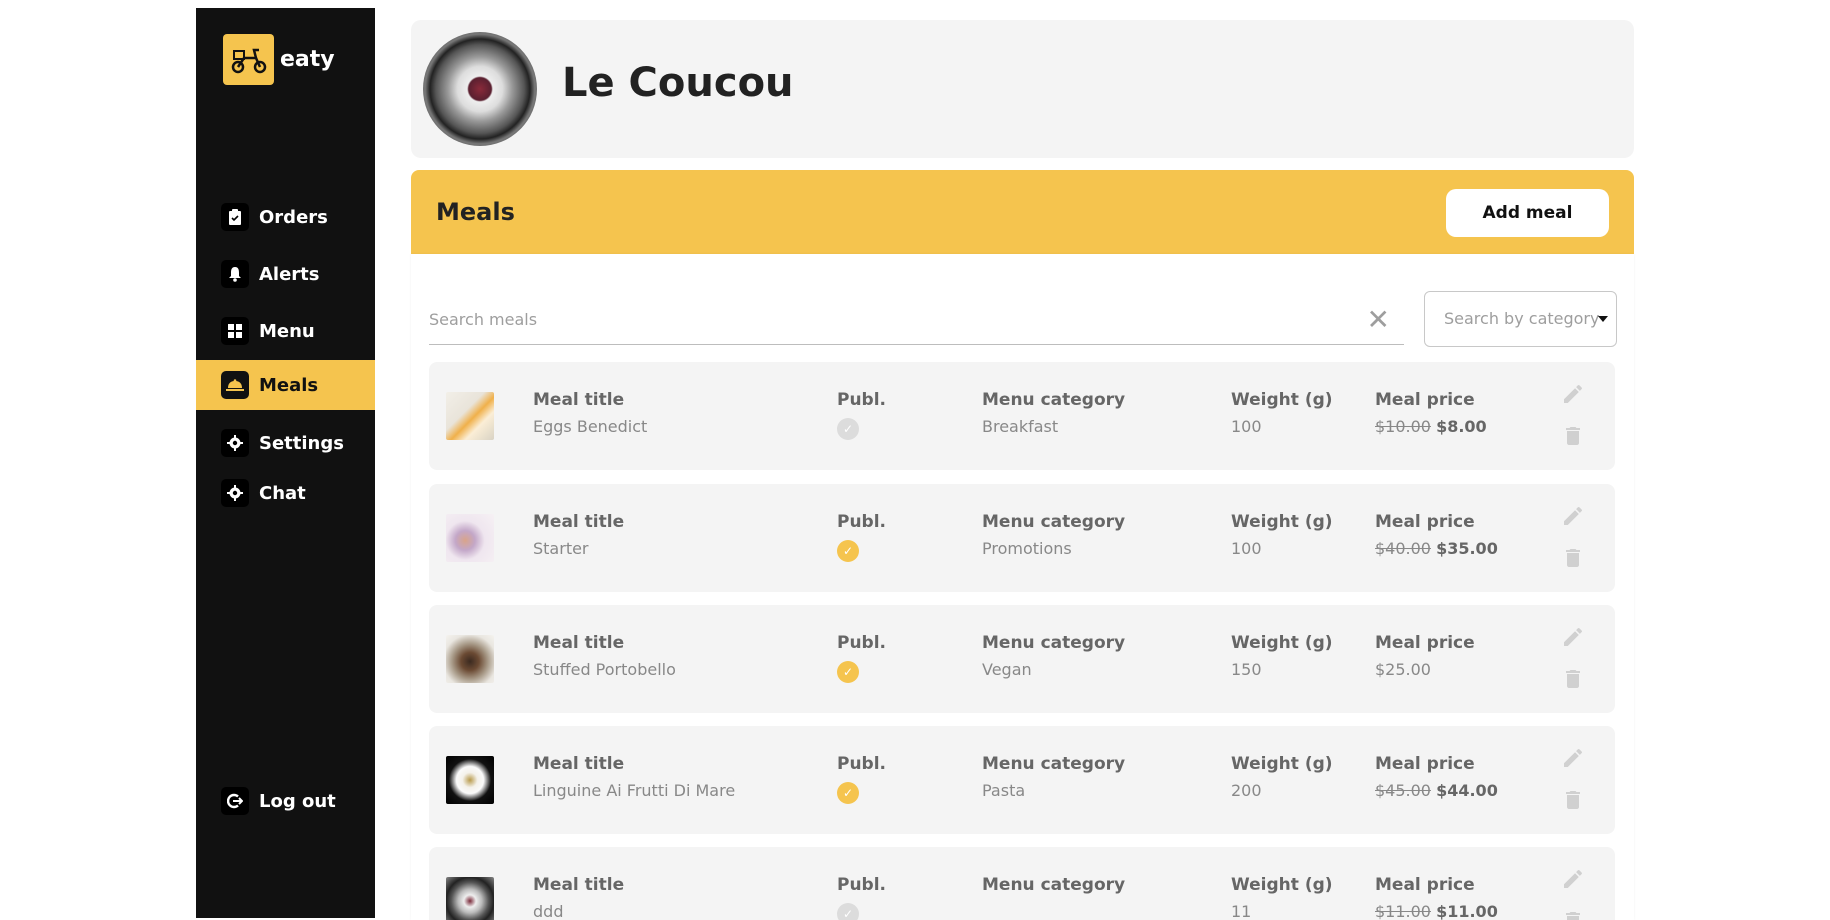  What do you see at coordinates (1004, 790) in the screenshot?
I see `meal-category: Pasta` at bounding box center [1004, 790].